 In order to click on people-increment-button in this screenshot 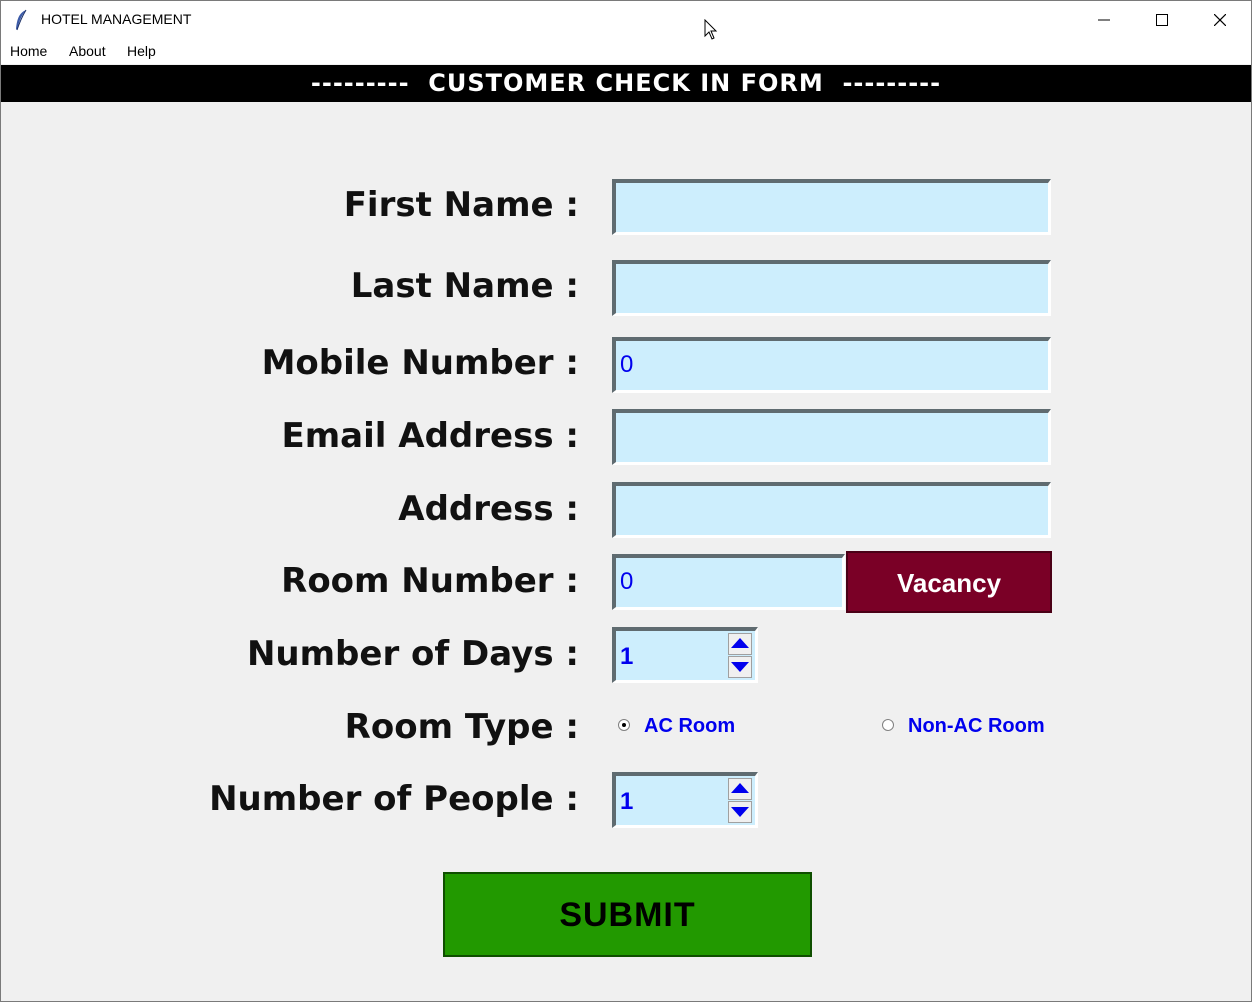, I will do `click(740, 789)`.